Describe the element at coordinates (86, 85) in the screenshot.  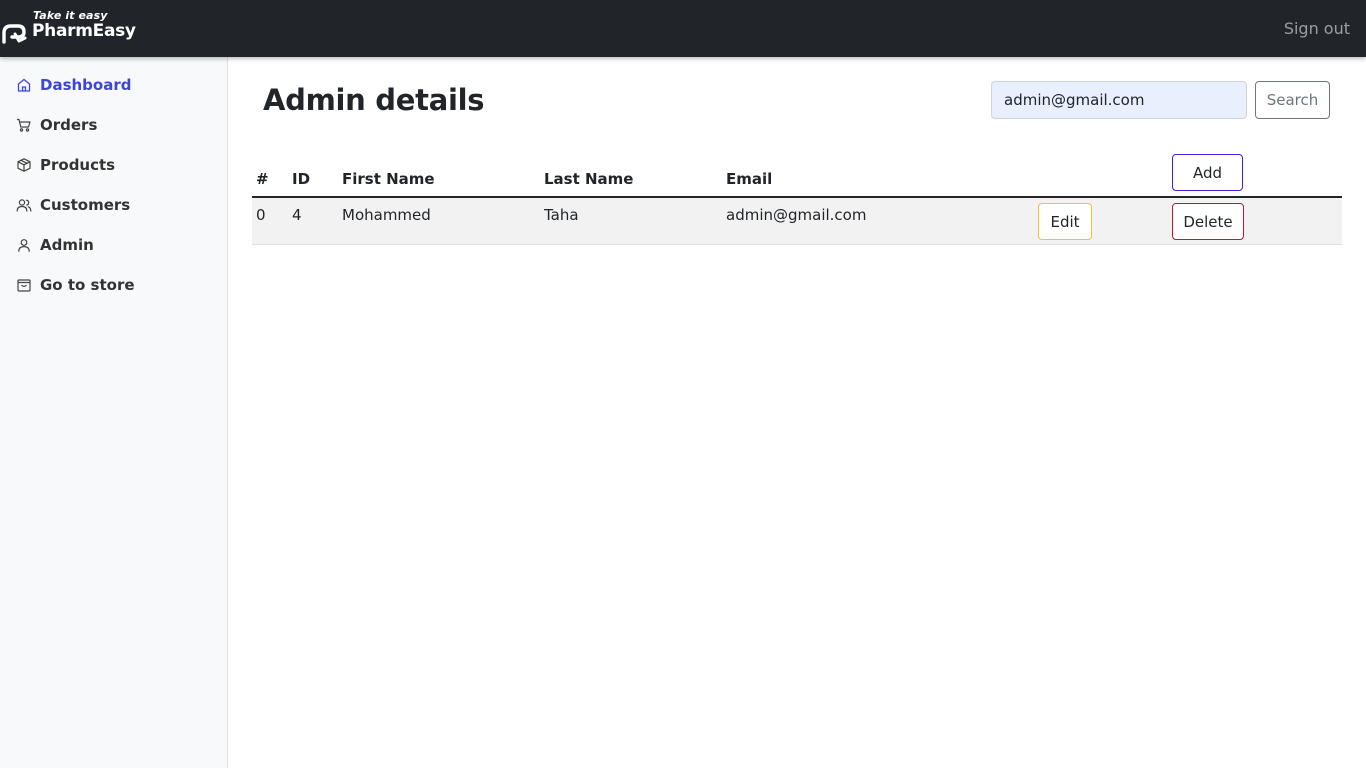
I see `sidebar-item-label: Dashboard` at that location.